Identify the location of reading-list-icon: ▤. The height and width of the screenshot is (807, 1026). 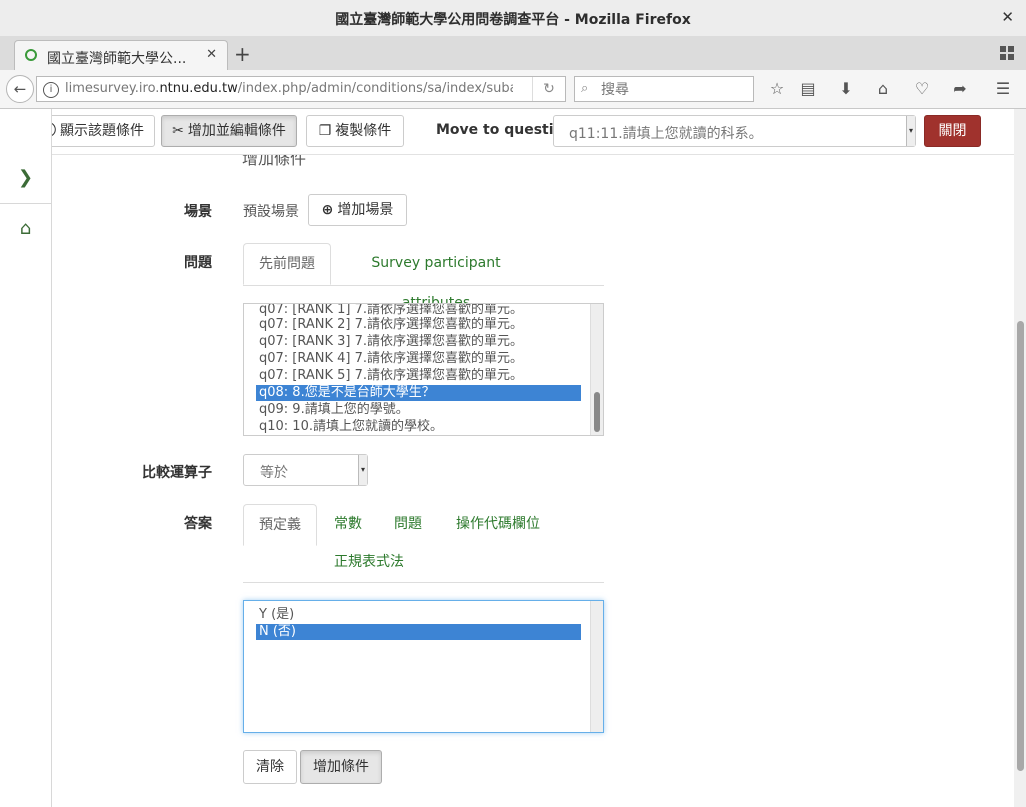
(808, 89).